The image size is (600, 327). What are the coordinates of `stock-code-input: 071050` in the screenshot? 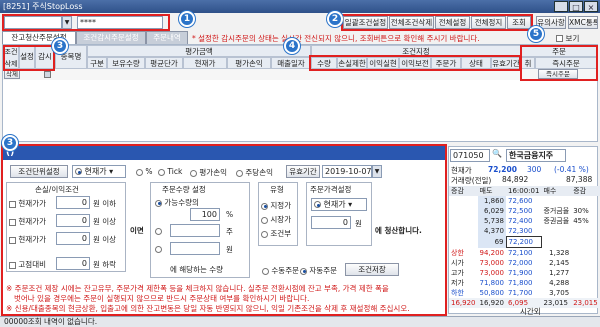 It's located at (470, 155).